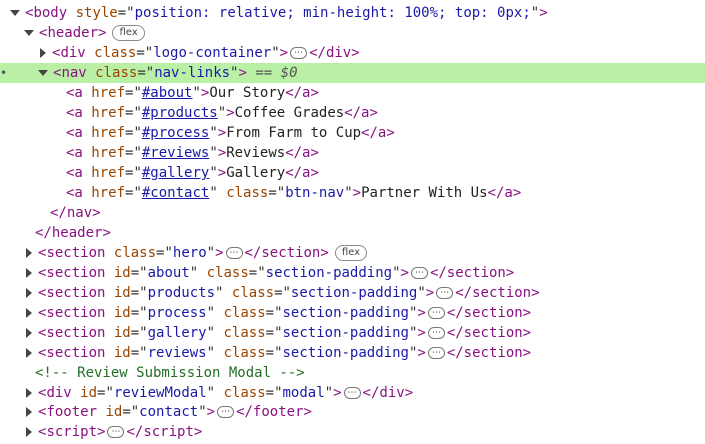  Describe the element at coordinates (352, 213) in the screenshot. I see `tree-row-nav-close: </nav>` at that location.